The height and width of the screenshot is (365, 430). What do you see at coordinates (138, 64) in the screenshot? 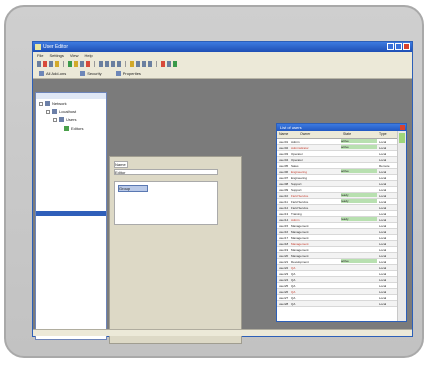
I see `lock-icon` at bounding box center [138, 64].